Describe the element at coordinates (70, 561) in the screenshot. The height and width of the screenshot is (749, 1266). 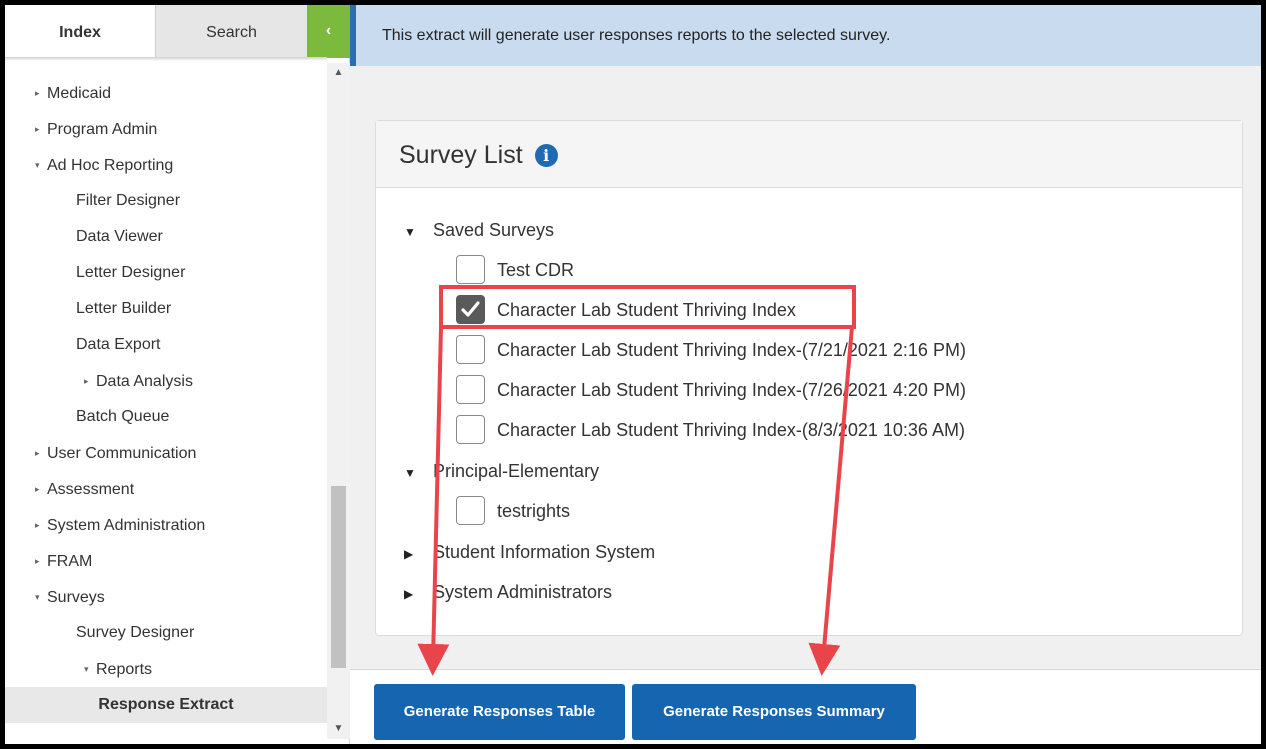
I see `sidebar-item-label: FRAM` at that location.